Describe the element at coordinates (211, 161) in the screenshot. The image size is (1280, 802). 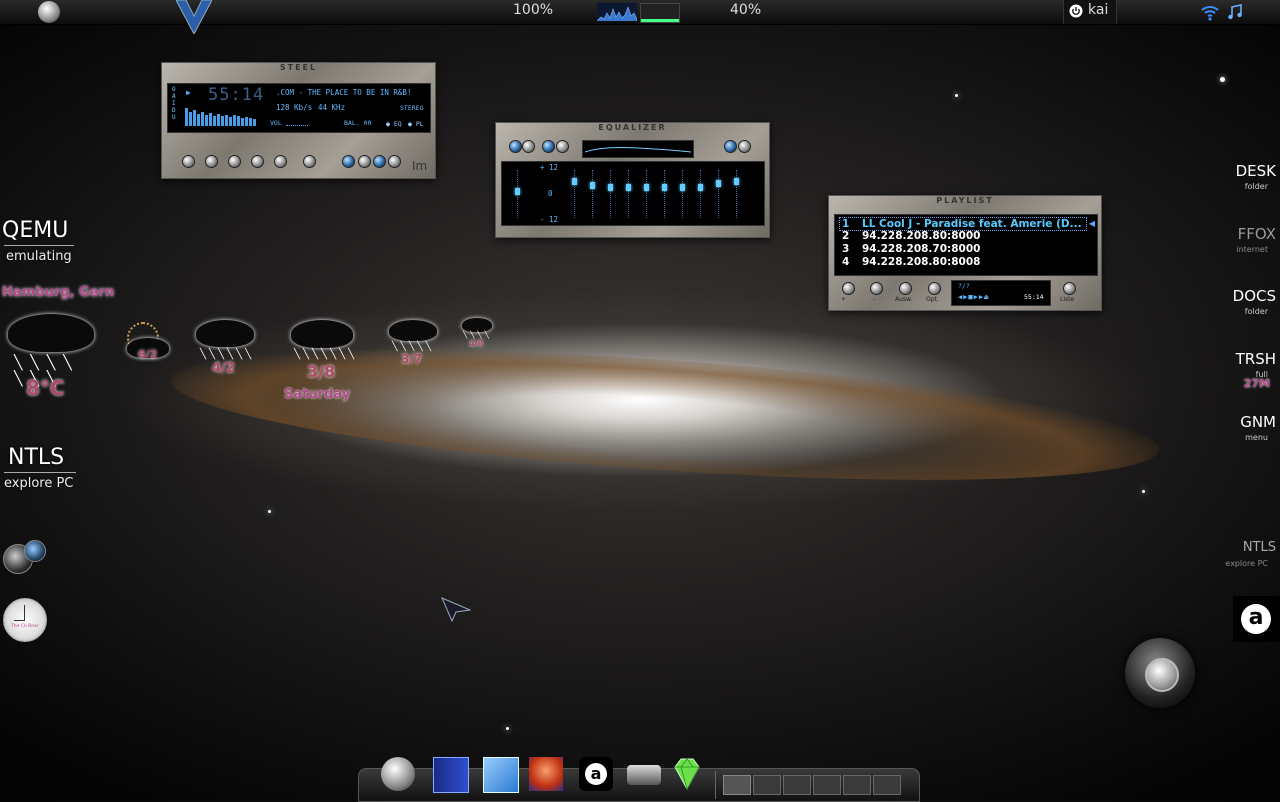
I see `play-button` at that location.